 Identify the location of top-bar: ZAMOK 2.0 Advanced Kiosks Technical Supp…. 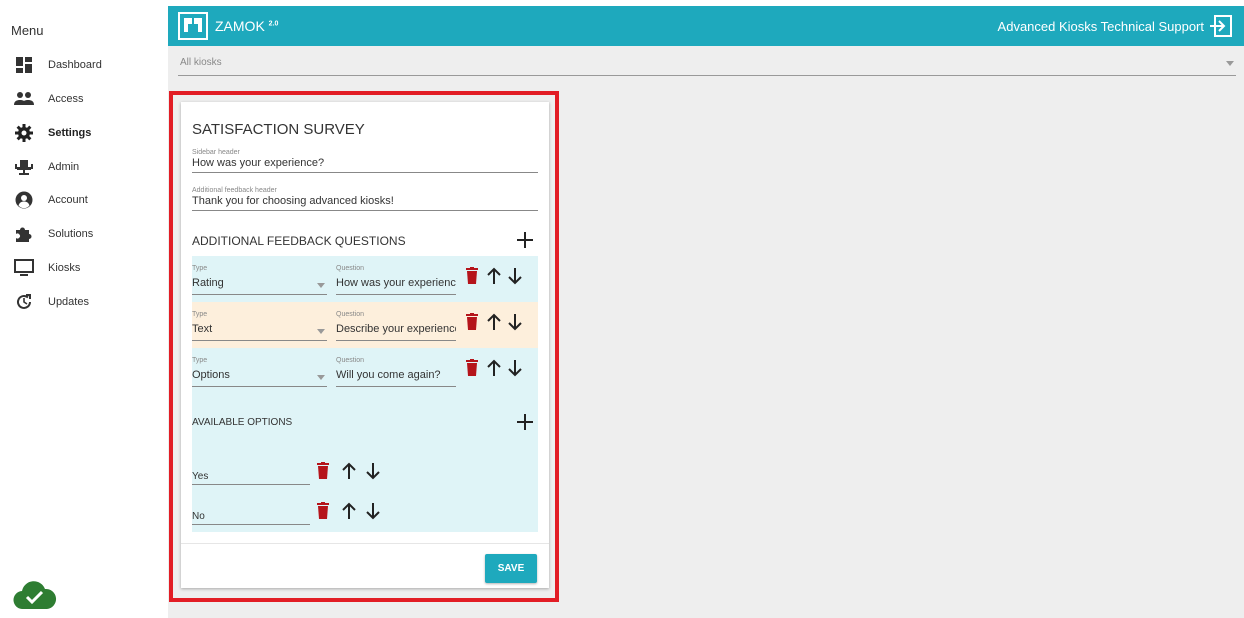
(706, 26).